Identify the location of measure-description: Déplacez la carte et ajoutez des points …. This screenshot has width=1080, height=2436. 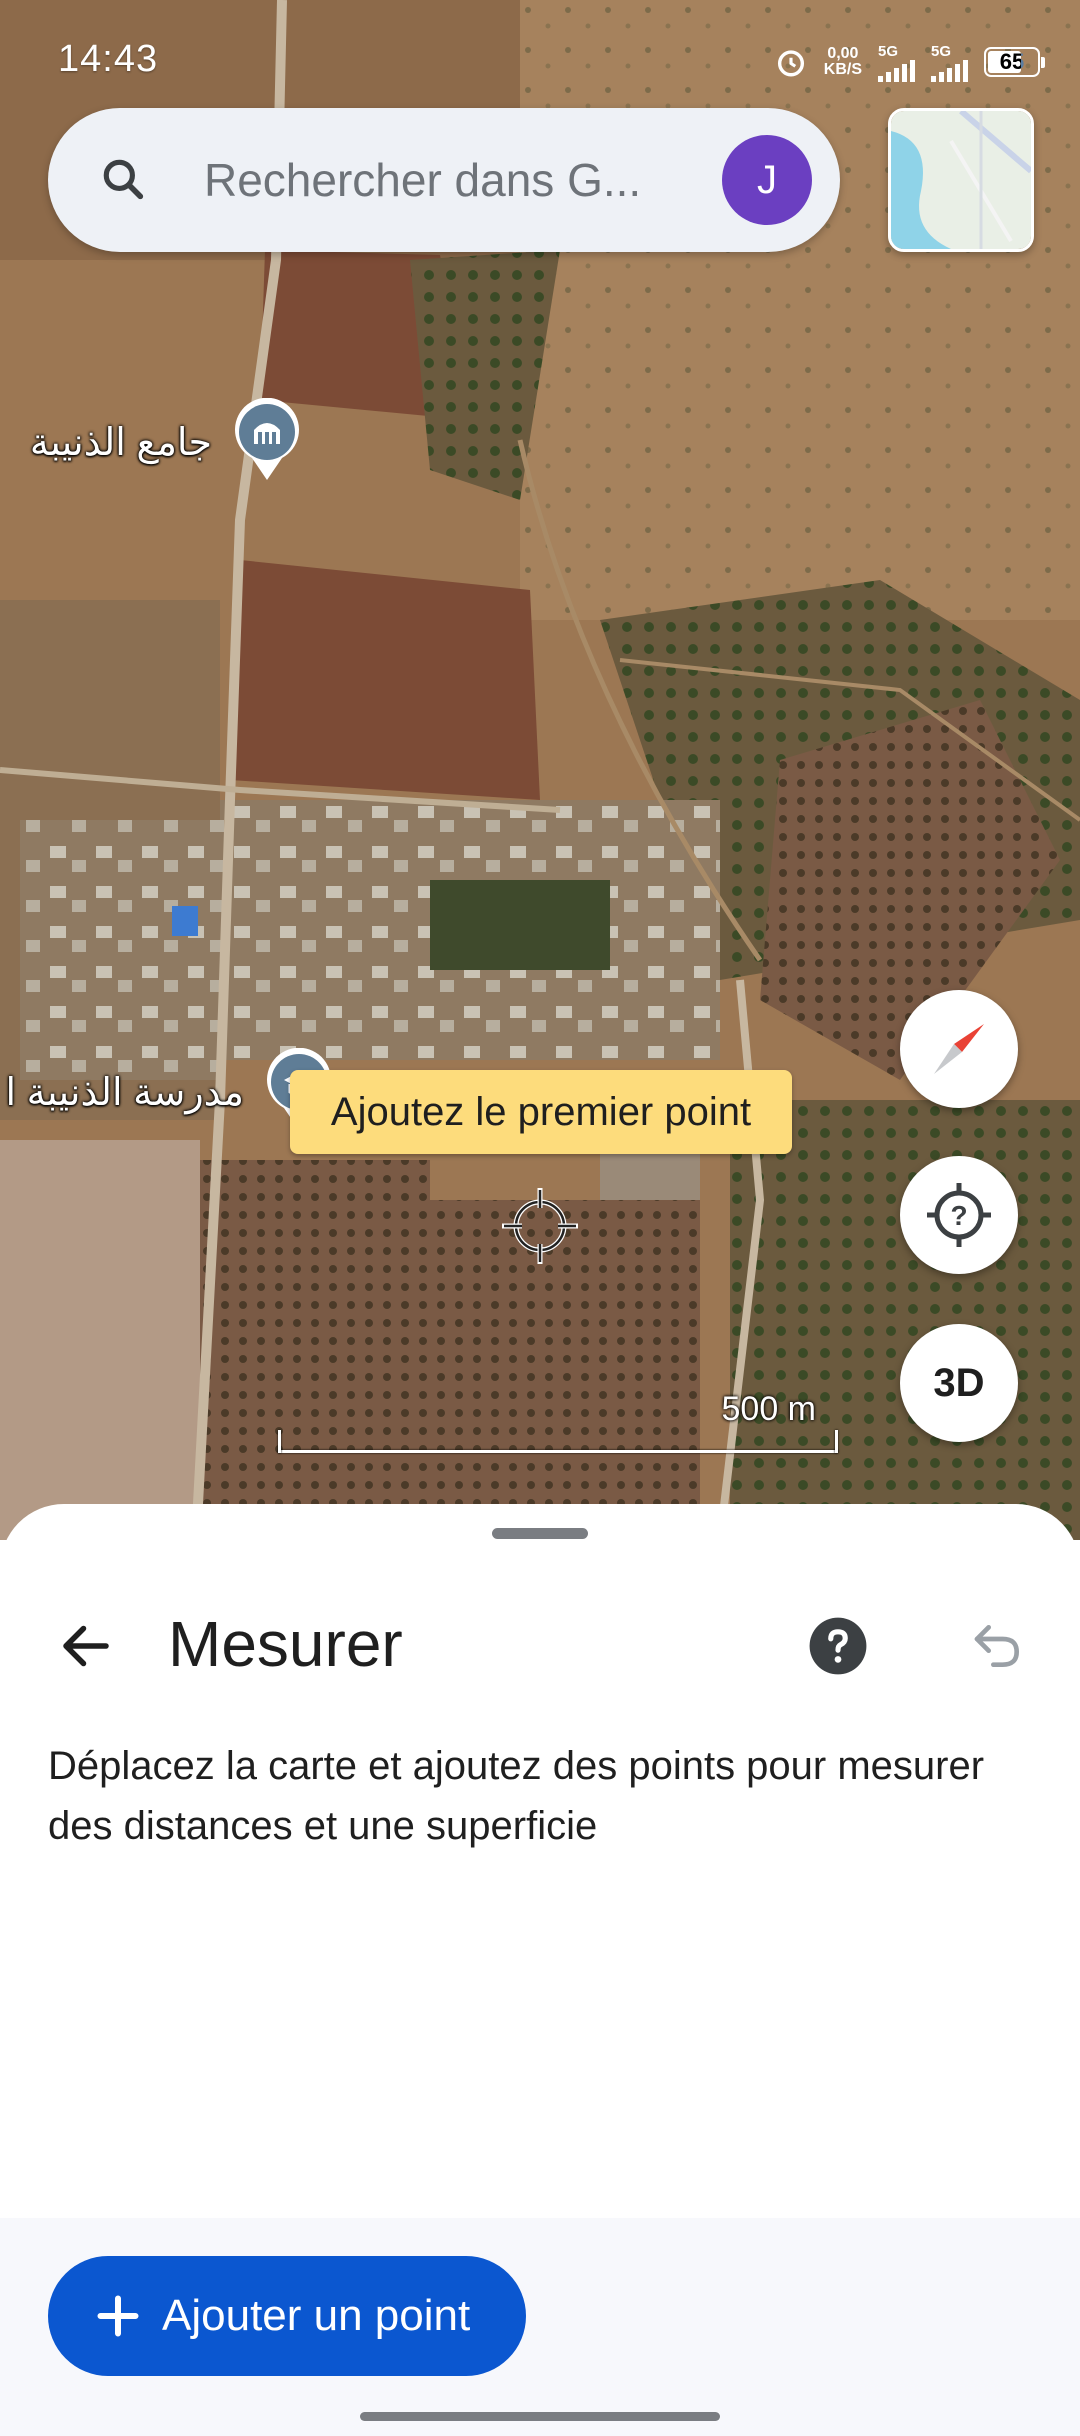
(516, 1796).